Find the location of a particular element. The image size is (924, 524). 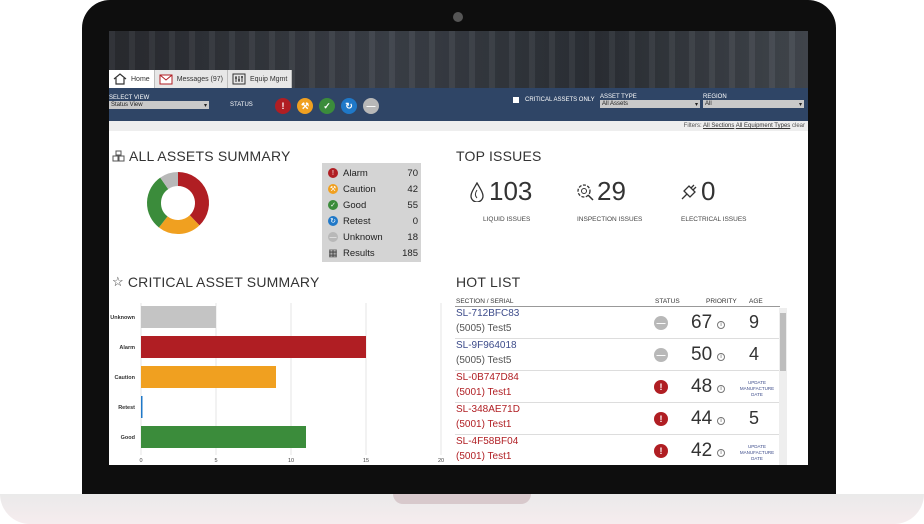

legend-label: Alarm is located at coordinates (355, 173).